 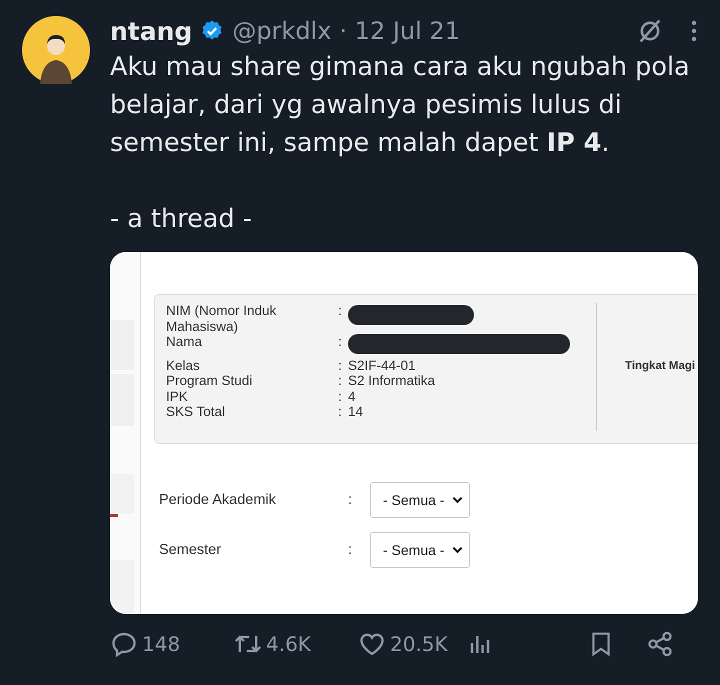 What do you see at coordinates (399, 31) in the screenshot?
I see `tweet-date: · 12 Jul 21` at bounding box center [399, 31].